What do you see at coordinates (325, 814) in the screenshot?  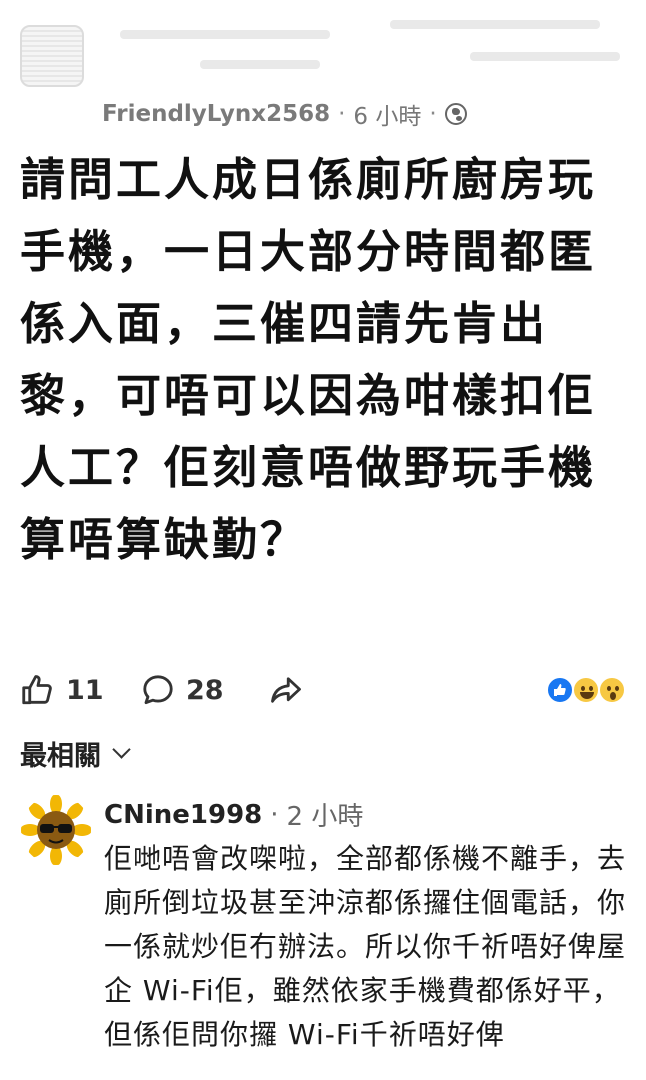 I see `comment-time: 2 小時` at bounding box center [325, 814].